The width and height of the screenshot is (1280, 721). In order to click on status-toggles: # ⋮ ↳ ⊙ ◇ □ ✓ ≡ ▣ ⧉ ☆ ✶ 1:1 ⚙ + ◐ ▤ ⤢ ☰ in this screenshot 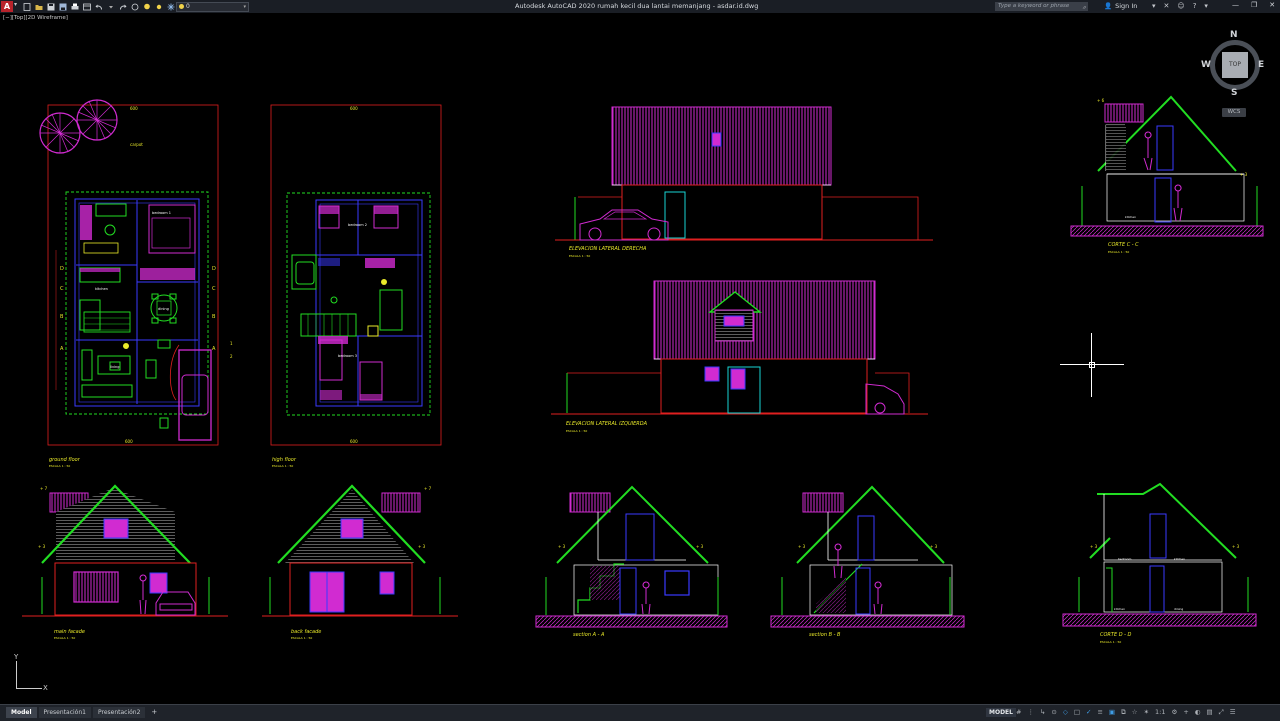, I will do `click(1126, 712)`.